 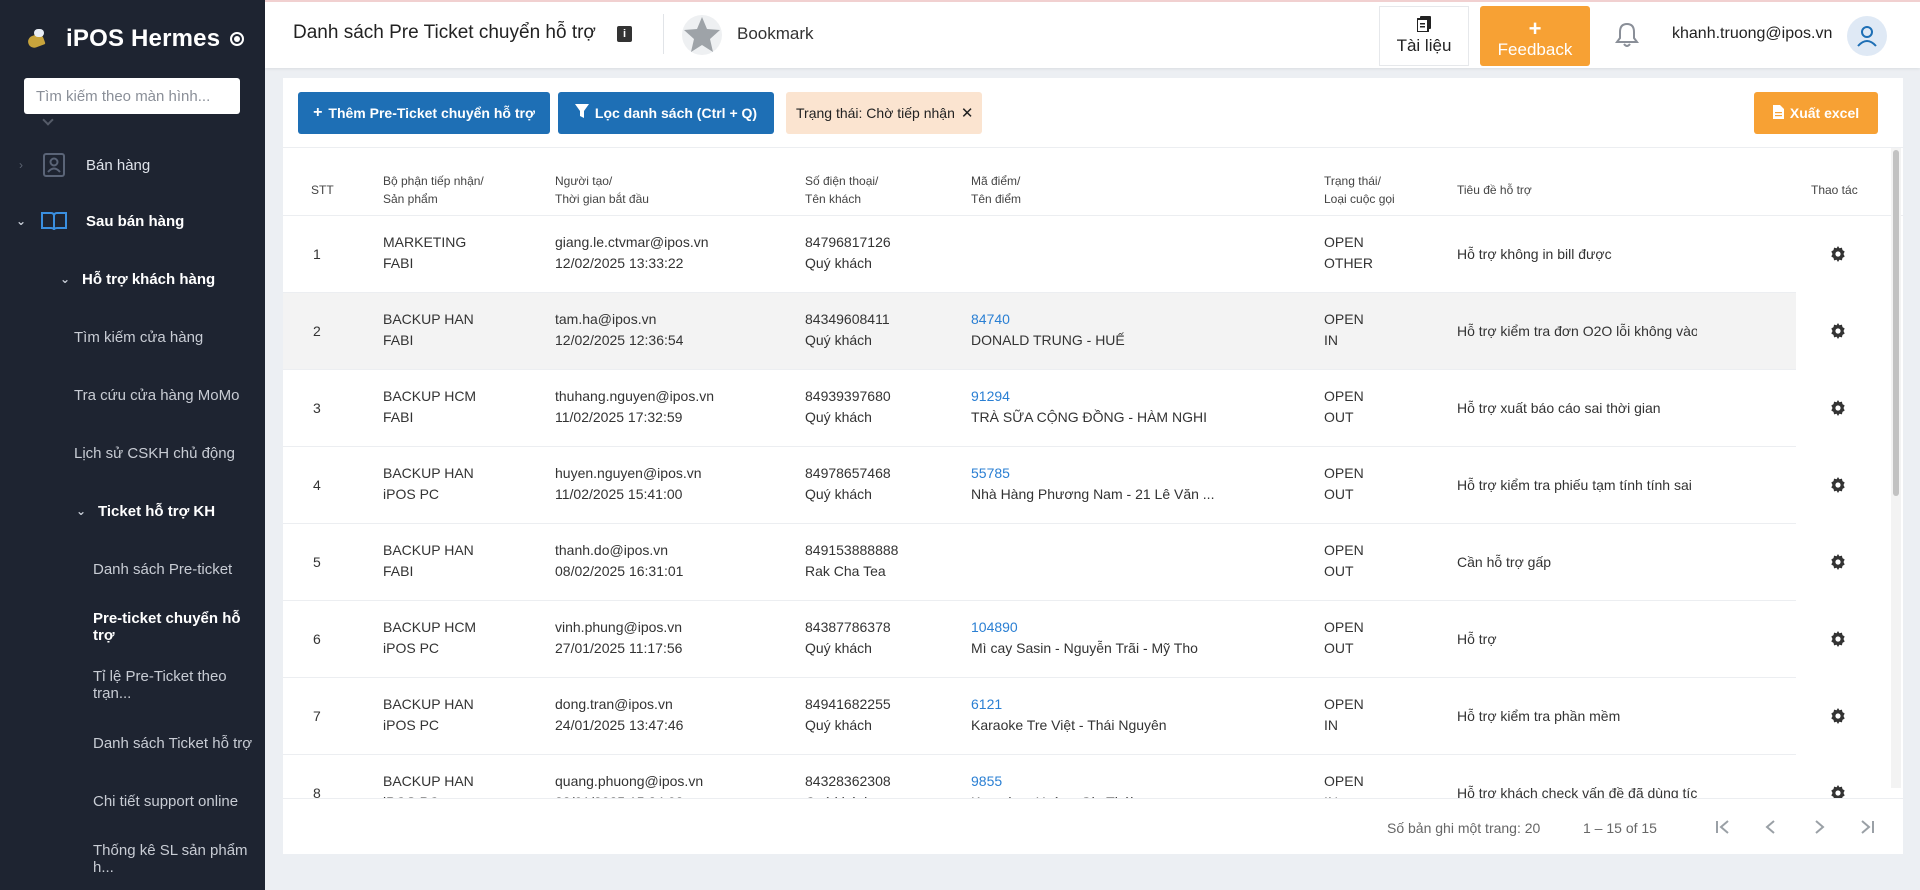 I want to click on bell-icon, so click(x=1627, y=35).